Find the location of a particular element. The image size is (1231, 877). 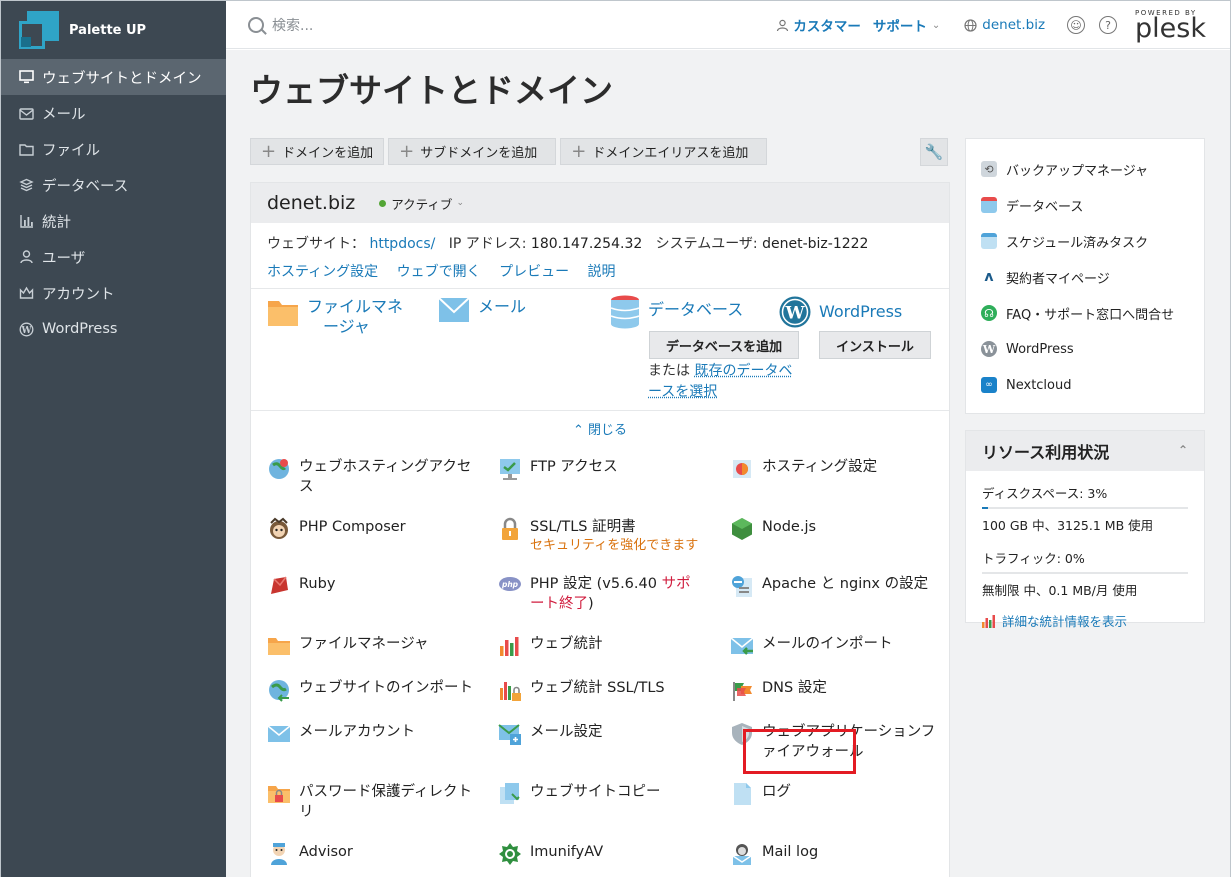

side-link-label: WordPress is located at coordinates (1040, 349).